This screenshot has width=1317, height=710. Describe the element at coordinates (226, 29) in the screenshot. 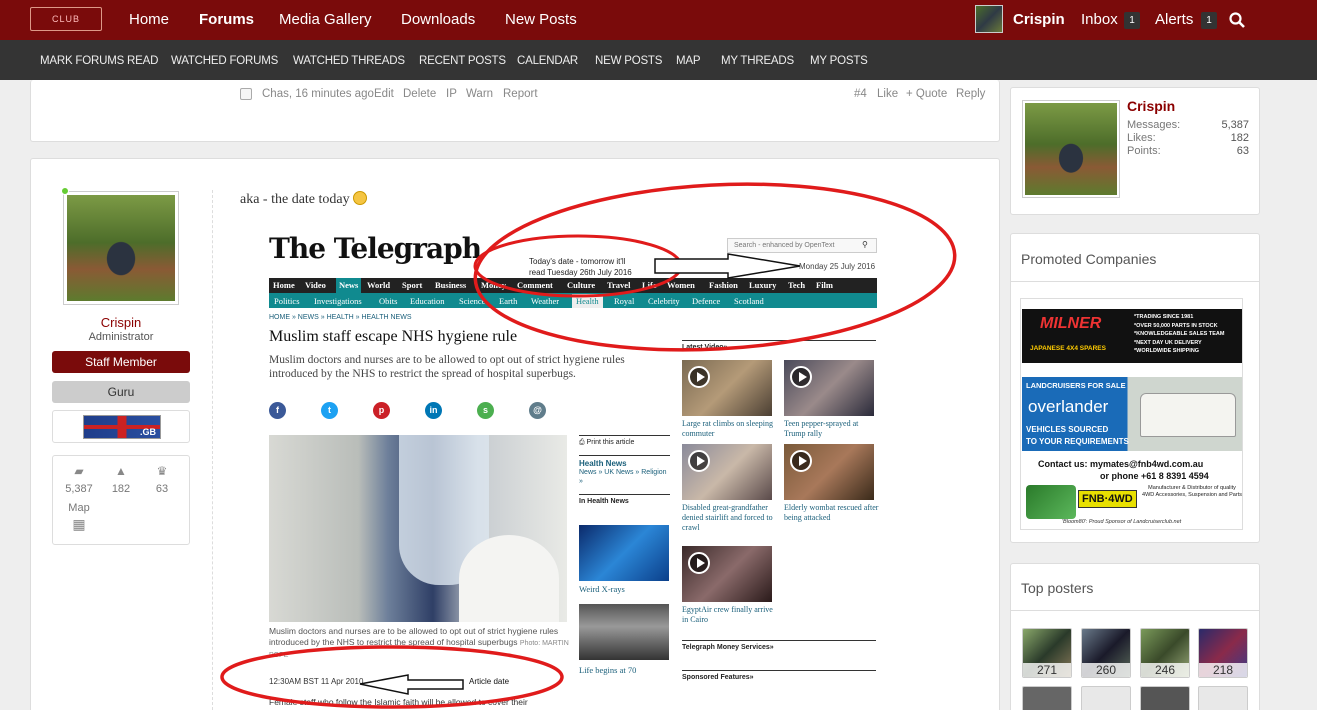

I see `nav-forums: Forums` at that location.